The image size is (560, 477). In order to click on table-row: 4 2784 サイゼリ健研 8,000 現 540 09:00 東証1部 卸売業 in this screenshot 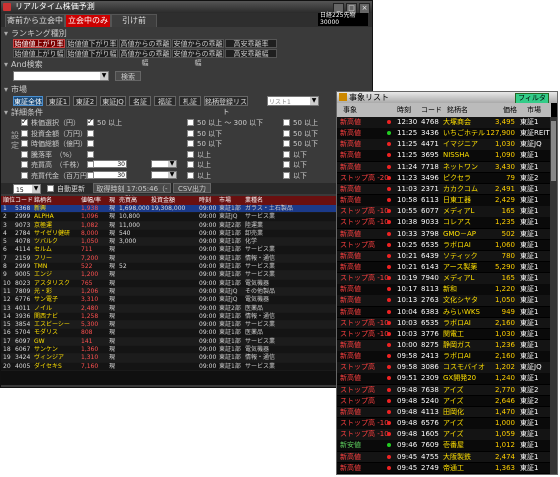, I will do `click(183, 234)`.